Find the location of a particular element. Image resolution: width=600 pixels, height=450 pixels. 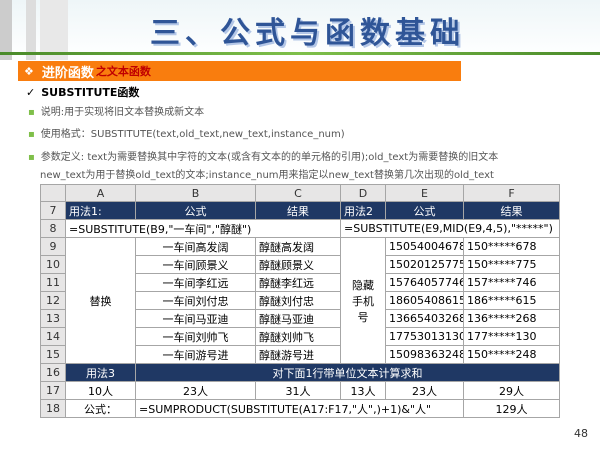

column-header-a: A is located at coordinates (100, 193).